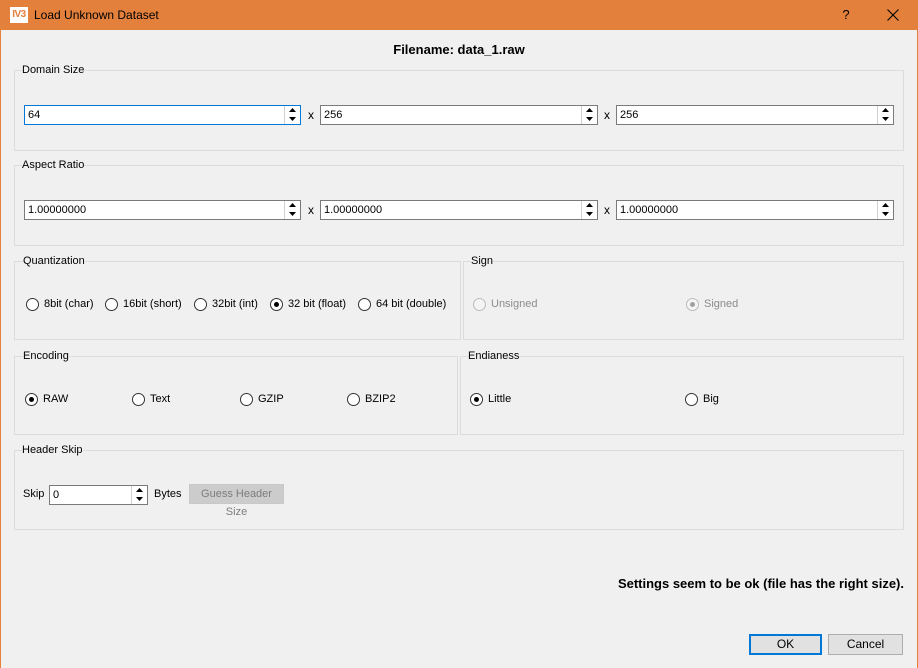 The width and height of the screenshot is (918, 668). What do you see at coordinates (53, 165) in the screenshot?
I see `aspect-ratio-title: Aspect Ratio` at bounding box center [53, 165].